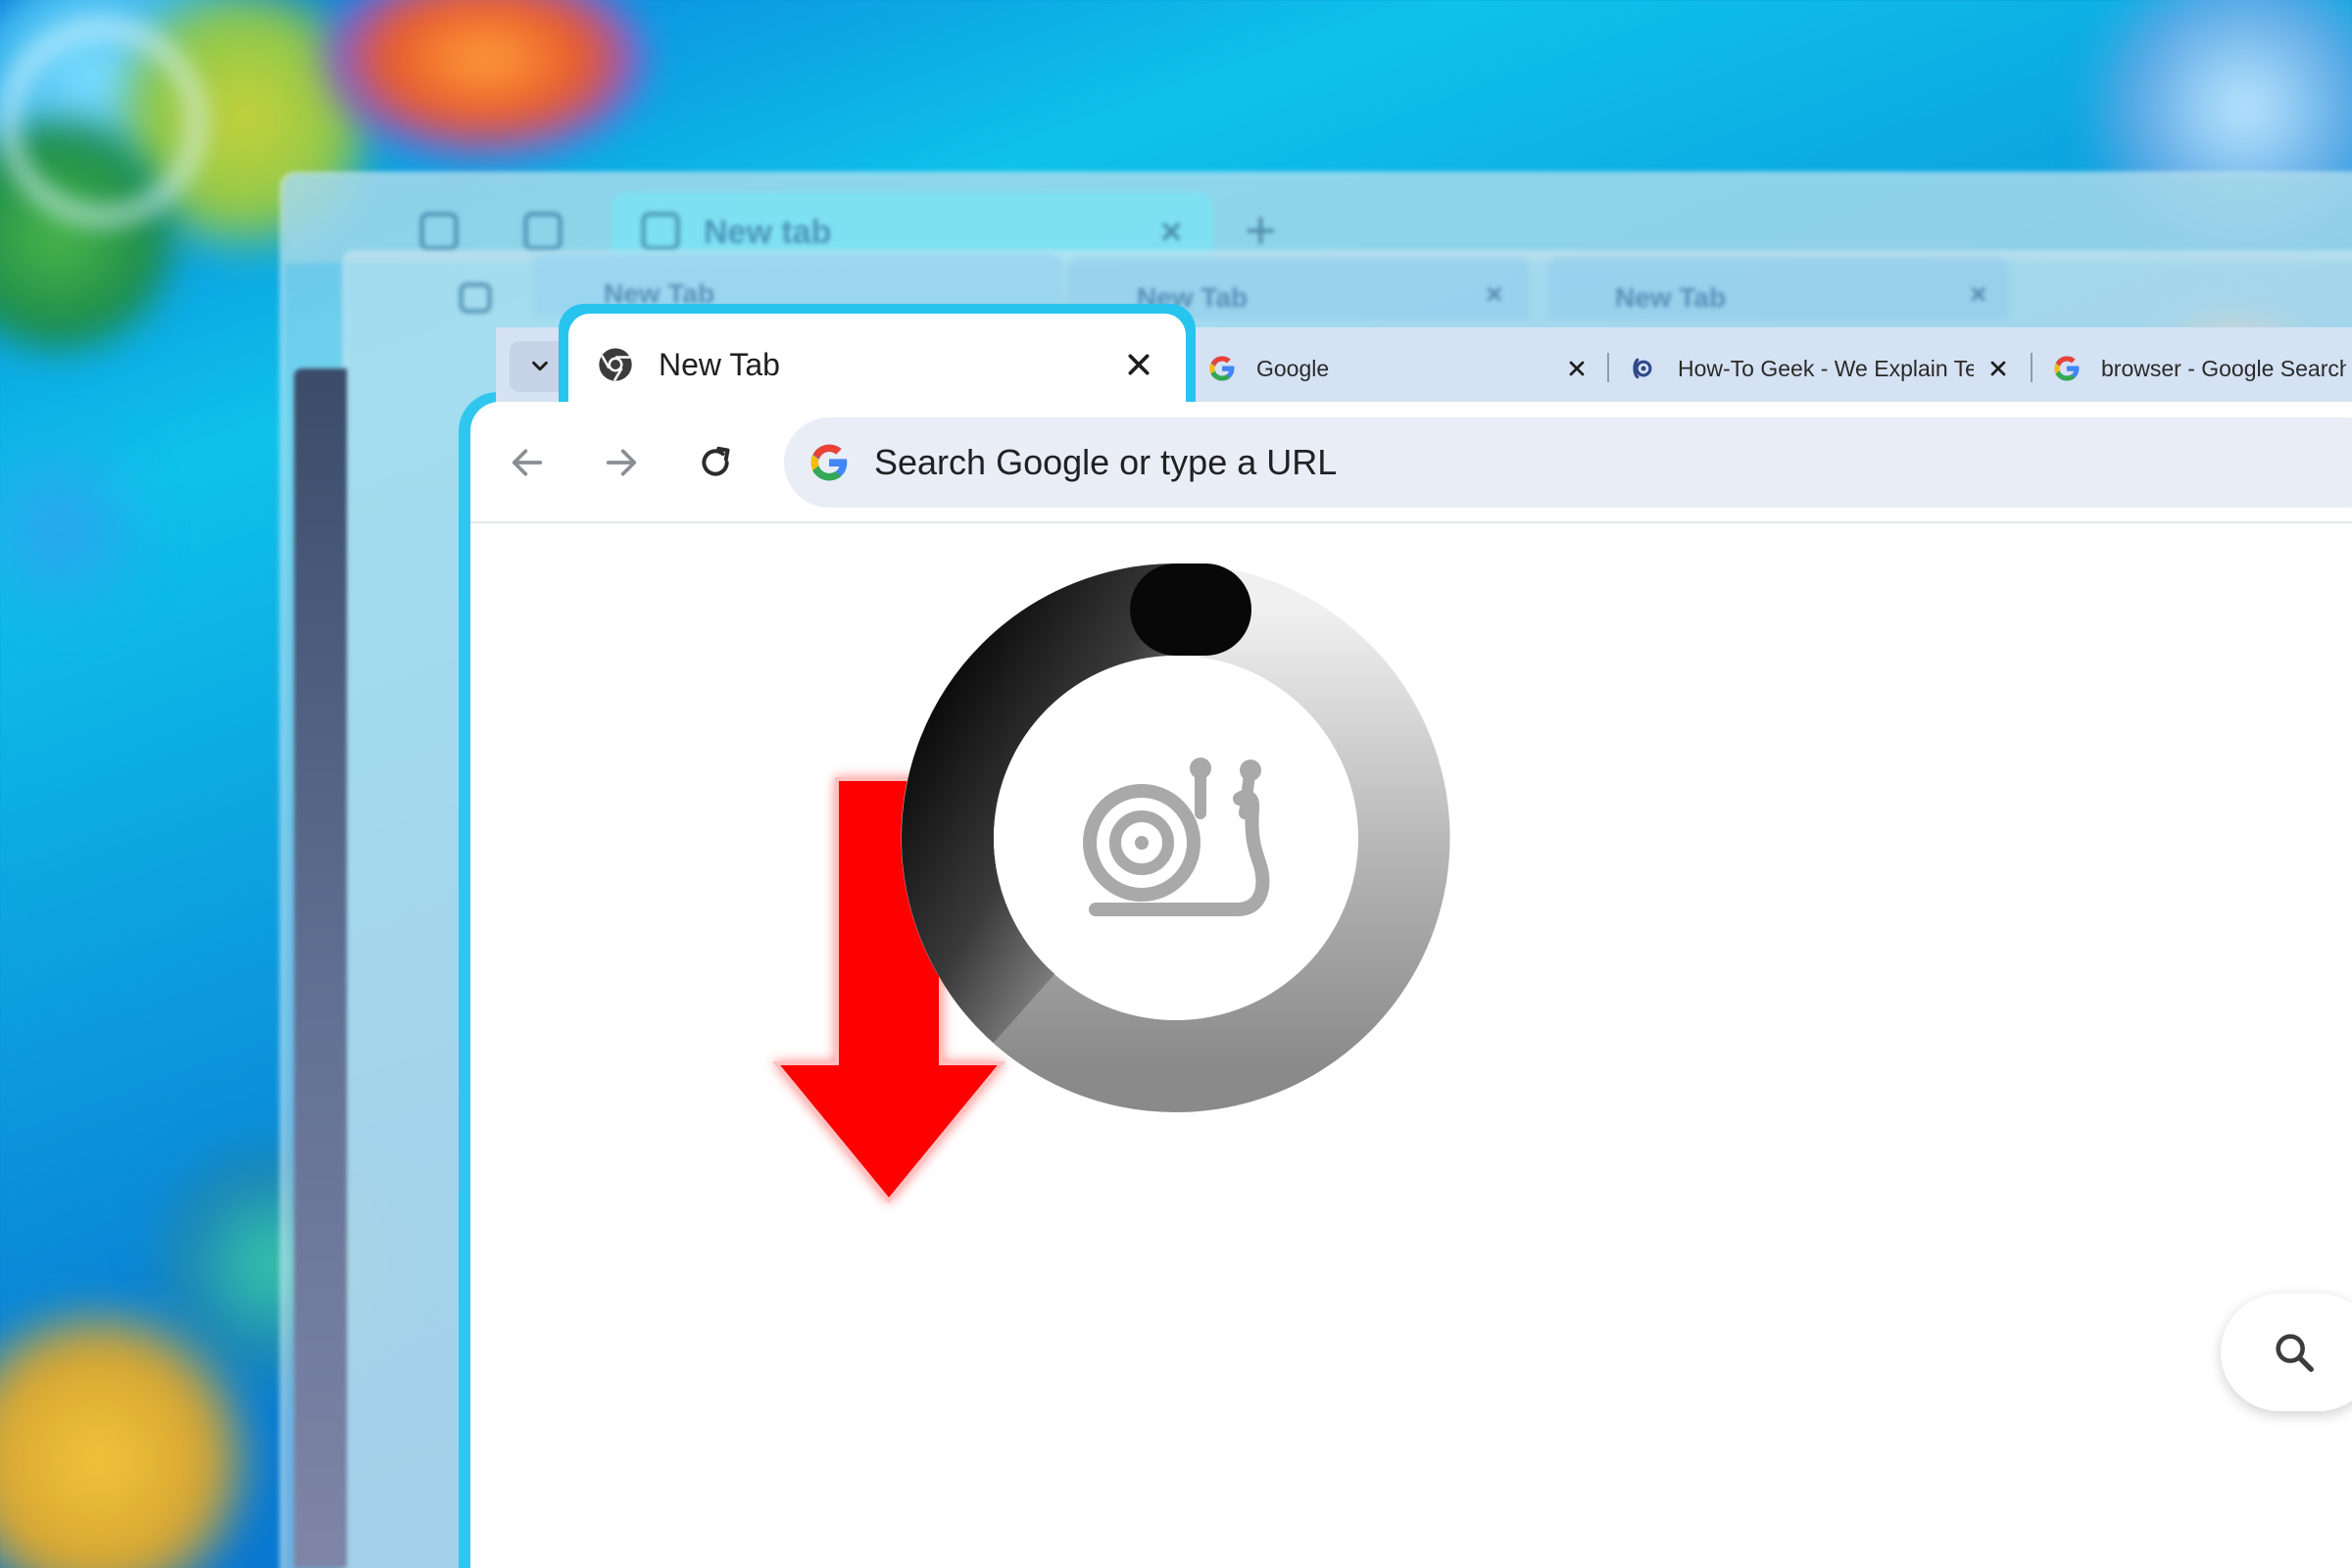  What do you see at coordinates (2295, 1353) in the screenshot?
I see `search-icon` at bounding box center [2295, 1353].